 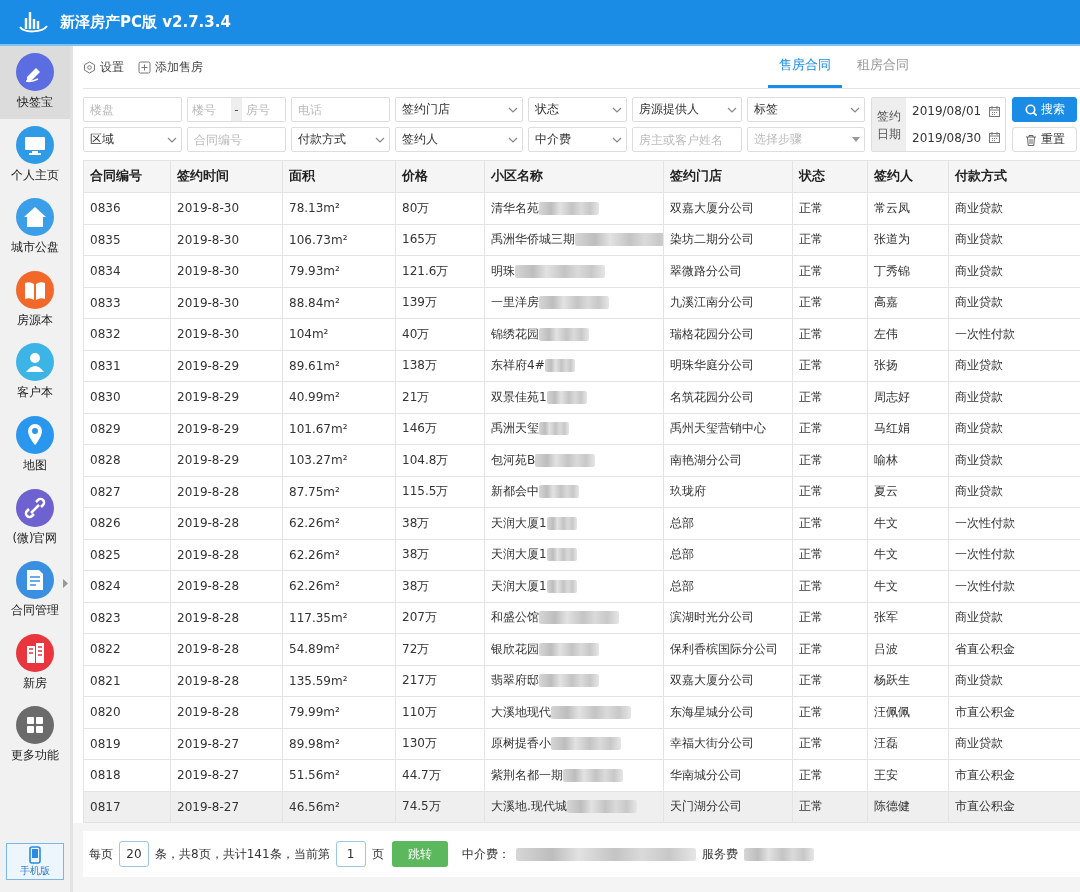 I want to click on table-cell: 高嘉, so click(x=908, y=303).